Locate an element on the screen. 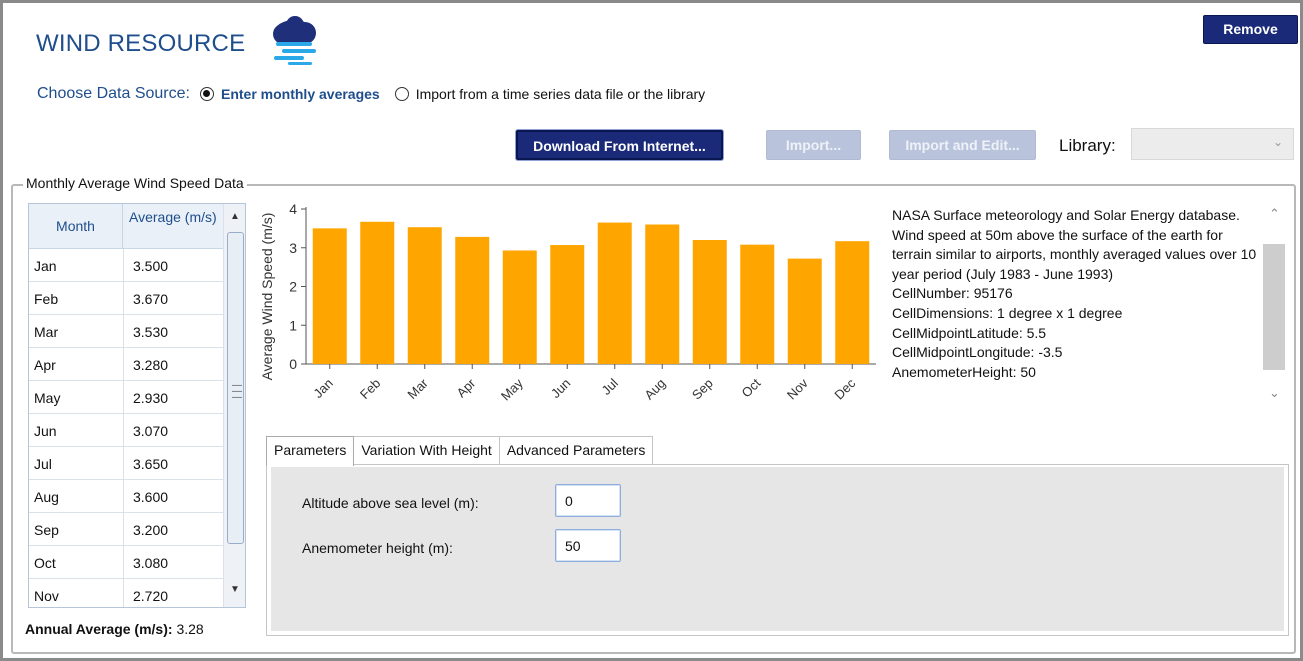 This screenshot has height=661, width=1303. description-line: CellMidpointLongitude: -3.5 is located at coordinates (977, 352).